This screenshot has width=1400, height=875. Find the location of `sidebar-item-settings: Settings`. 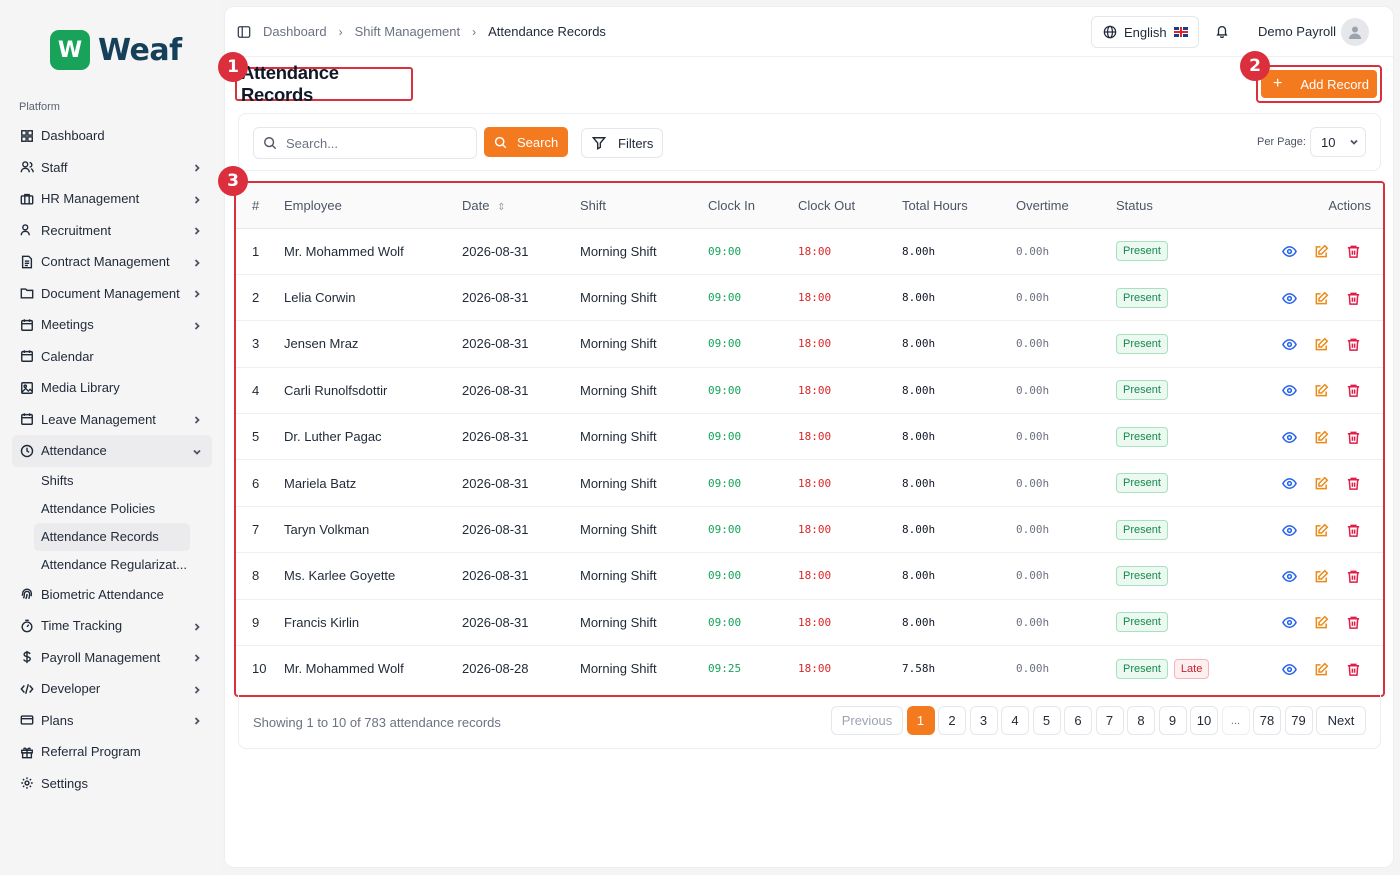

sidebar-item-settings: Settings is located at coordinates (112, 784).